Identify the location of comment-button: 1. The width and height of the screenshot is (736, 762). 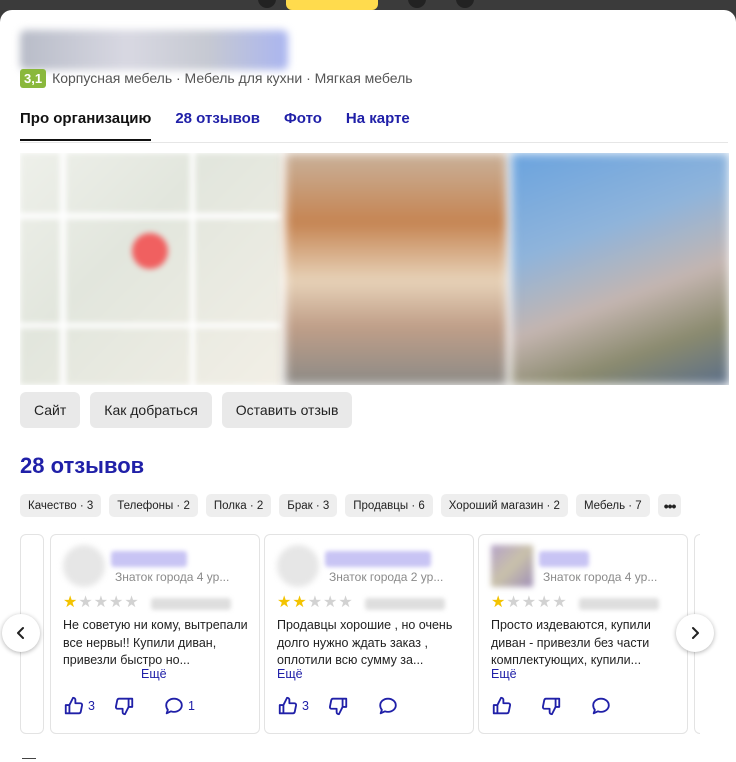
(179, 706).